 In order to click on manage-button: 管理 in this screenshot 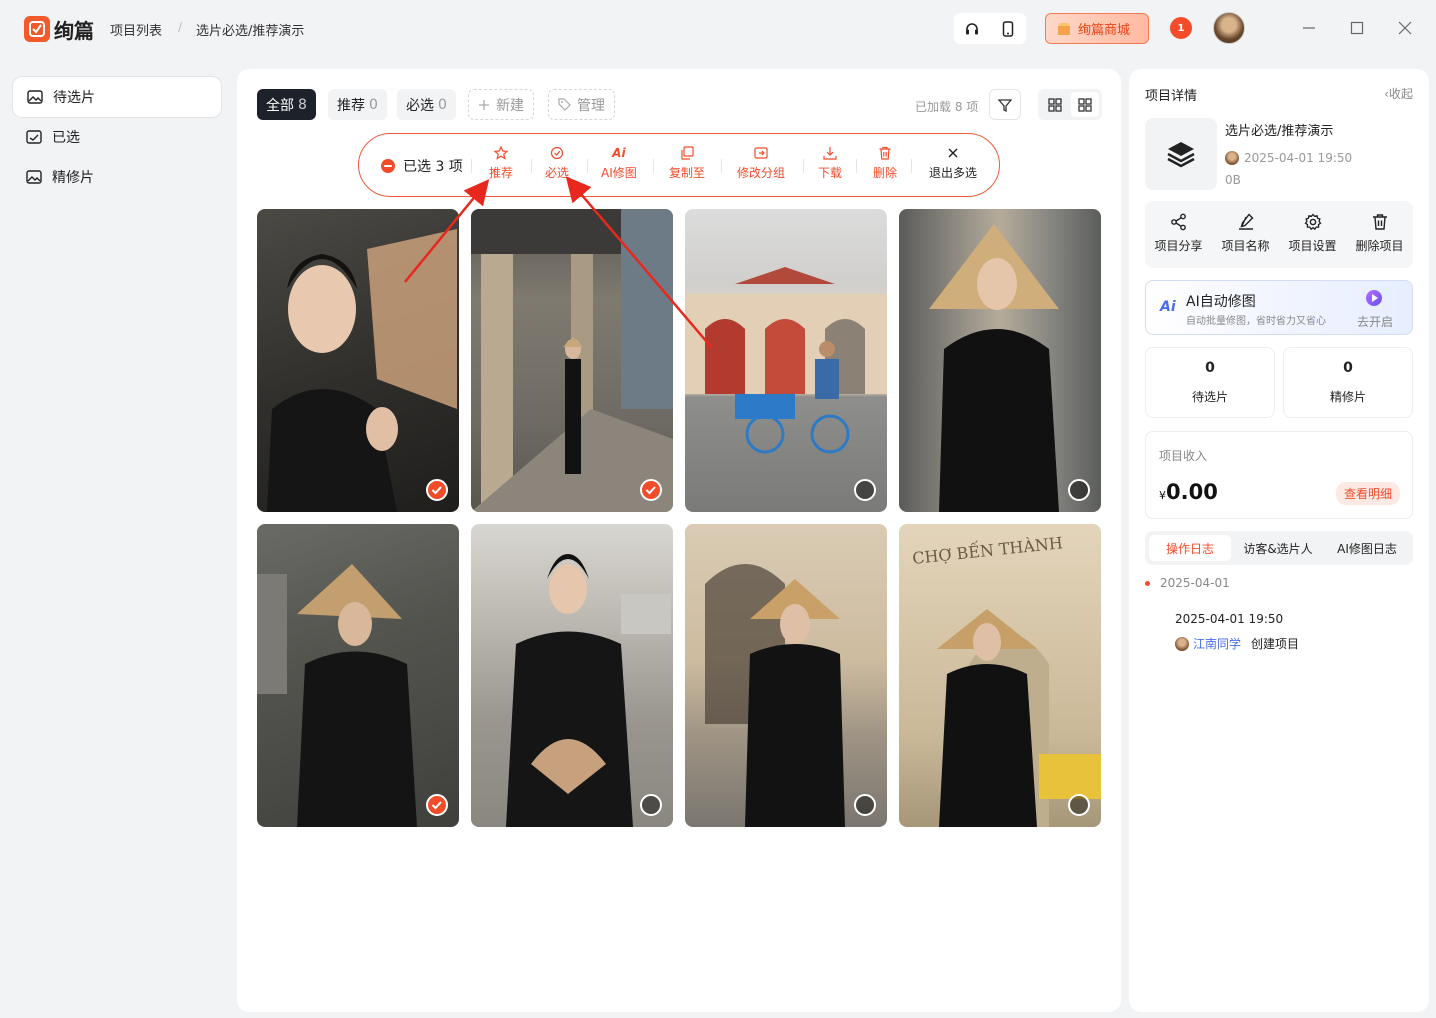, I will do `click(581, 104)`.